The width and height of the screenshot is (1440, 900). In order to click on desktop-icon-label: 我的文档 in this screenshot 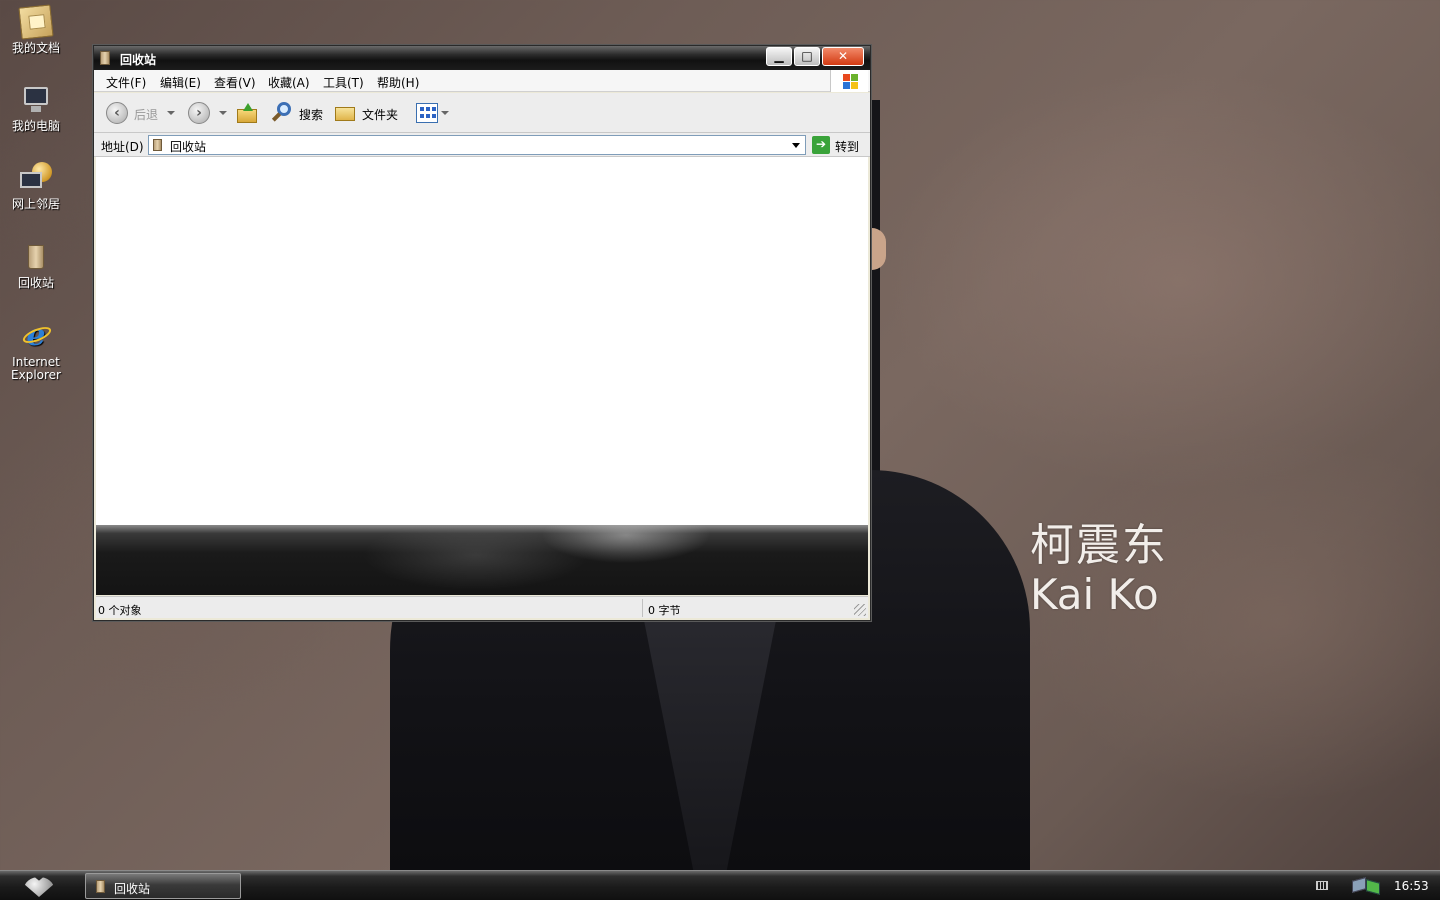, I will do `click(35, 48)`.